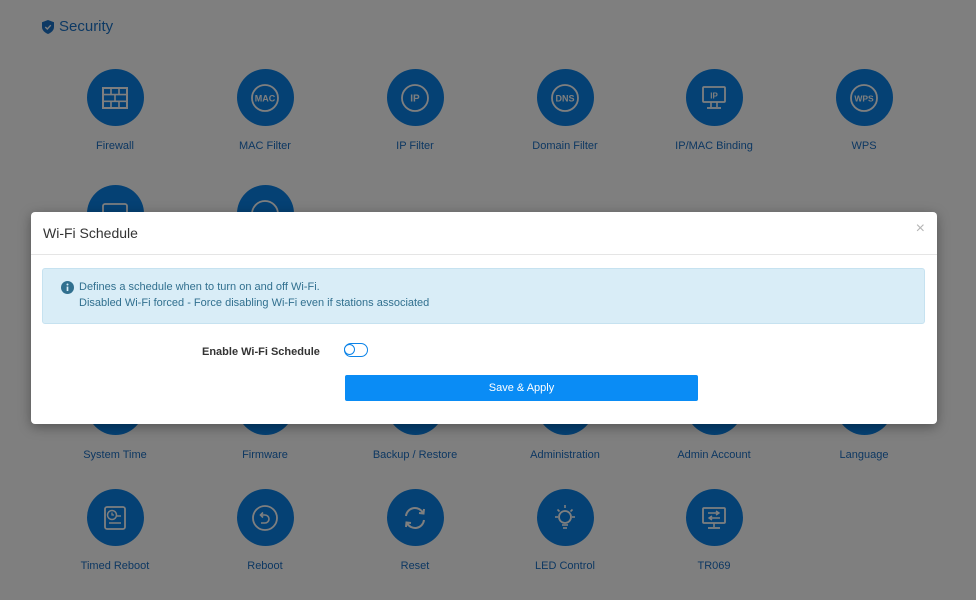 Image resolution: width=976 pixels, height=600 pixels. Describe the element at coordinates (484, 233) in the screenshot. I see `modal-header: Wi-Fi Schedule ×` at that location.